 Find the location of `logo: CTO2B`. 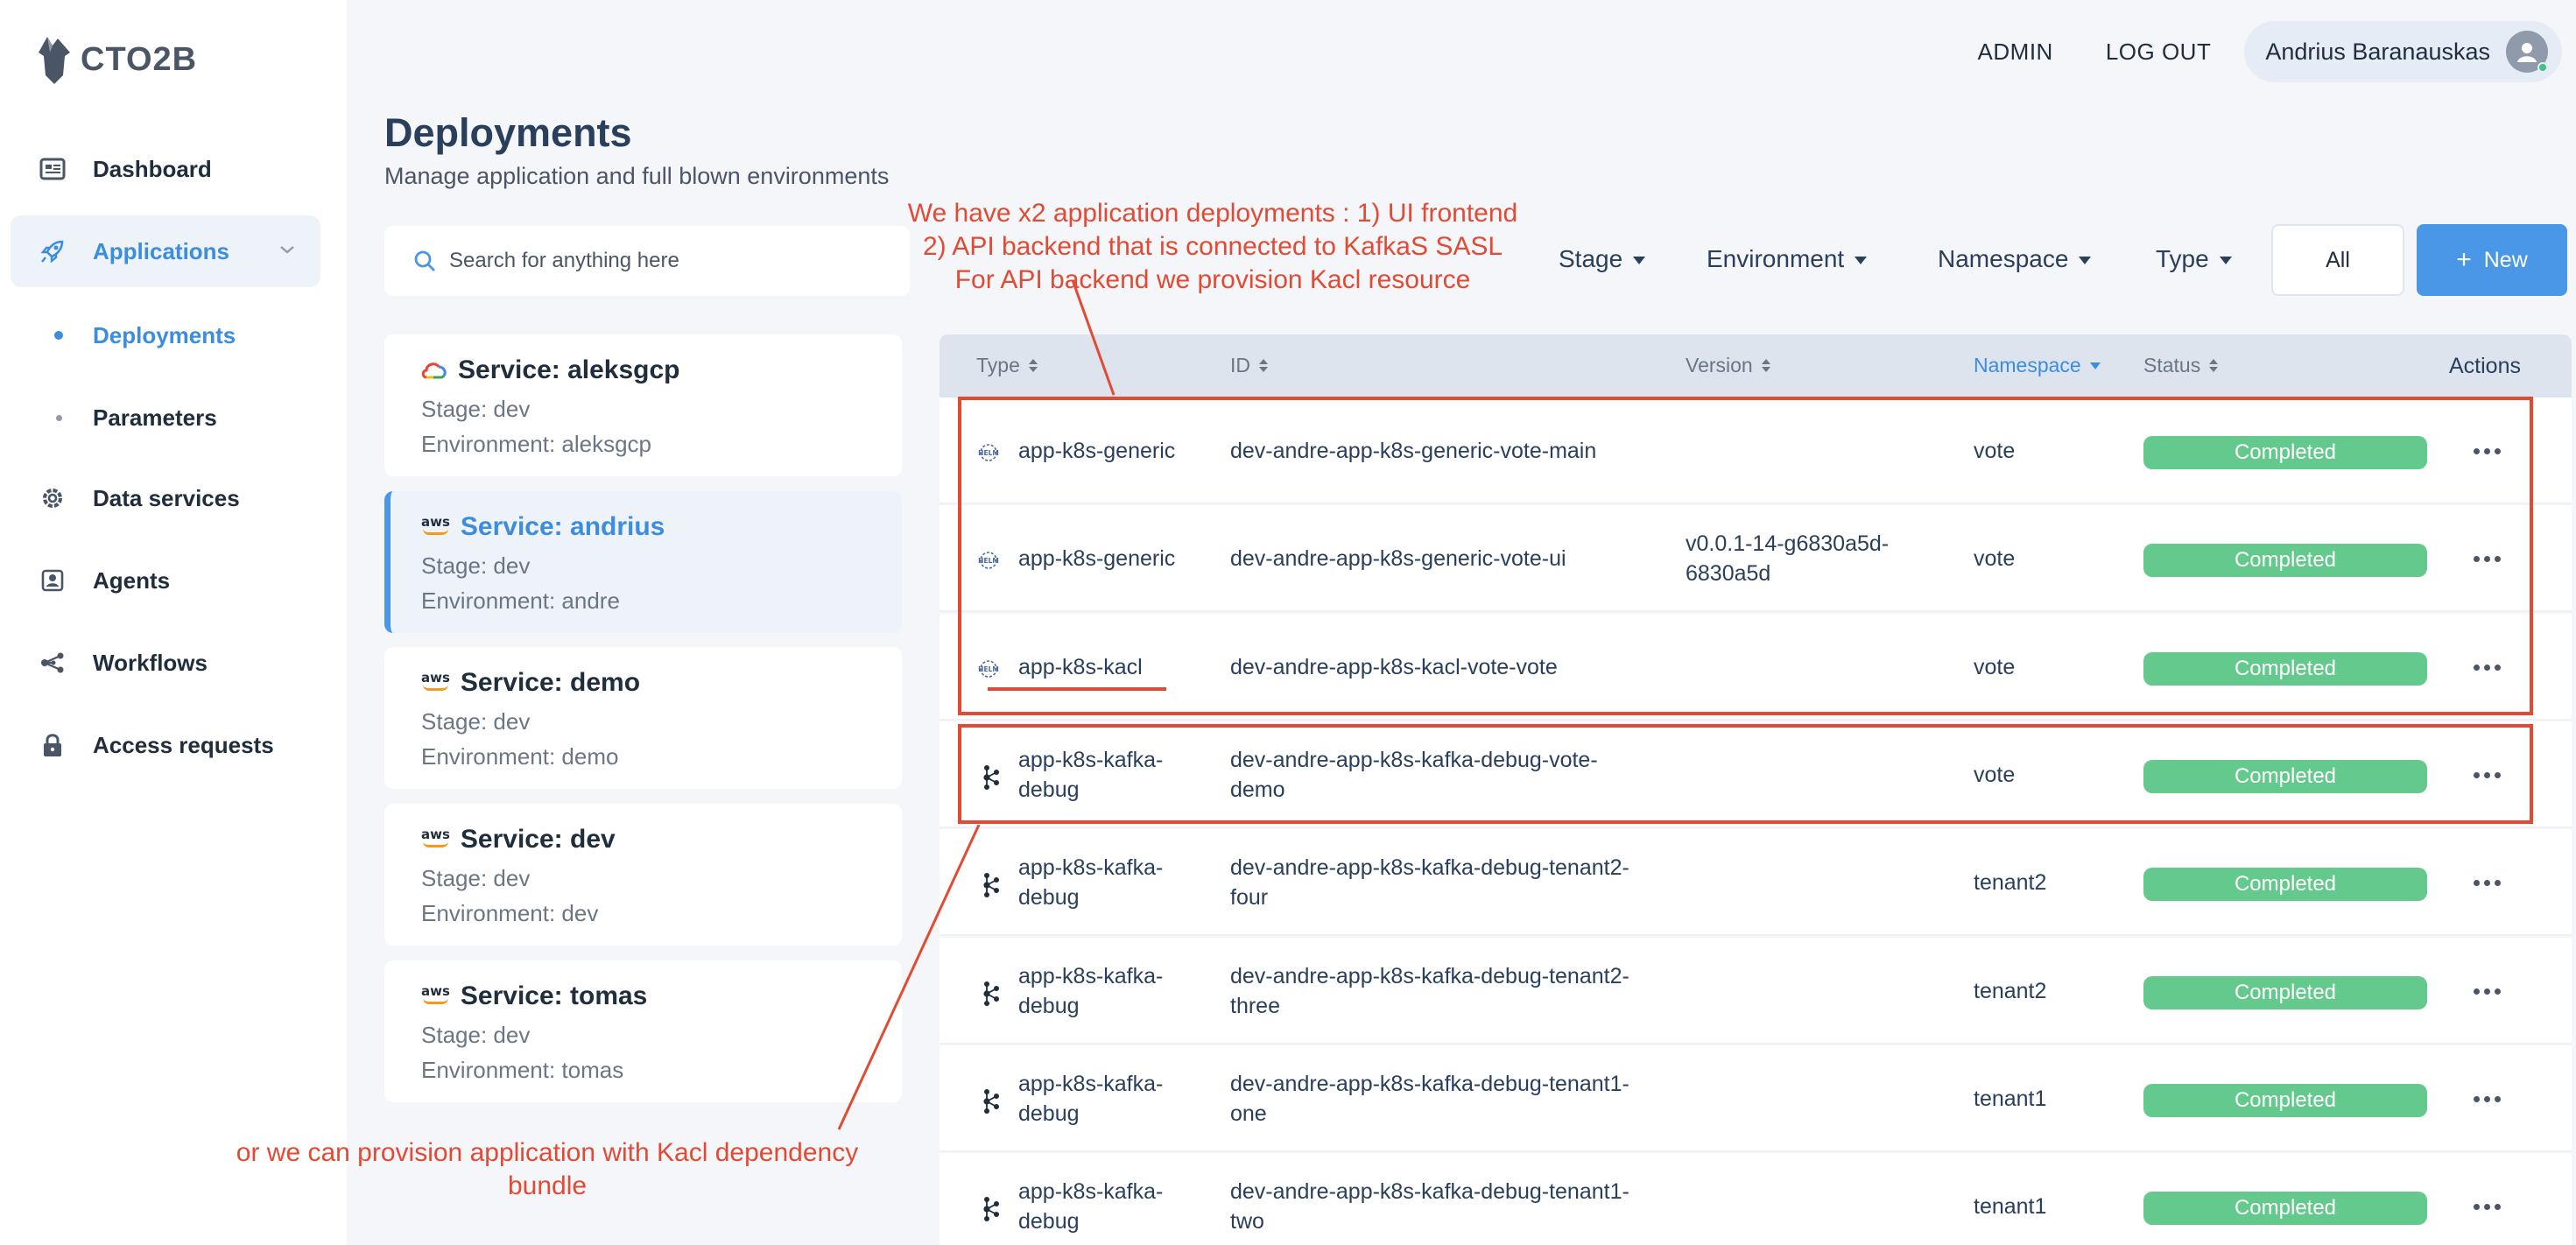

logo: CTO2B is located at coordinates (116, 59).